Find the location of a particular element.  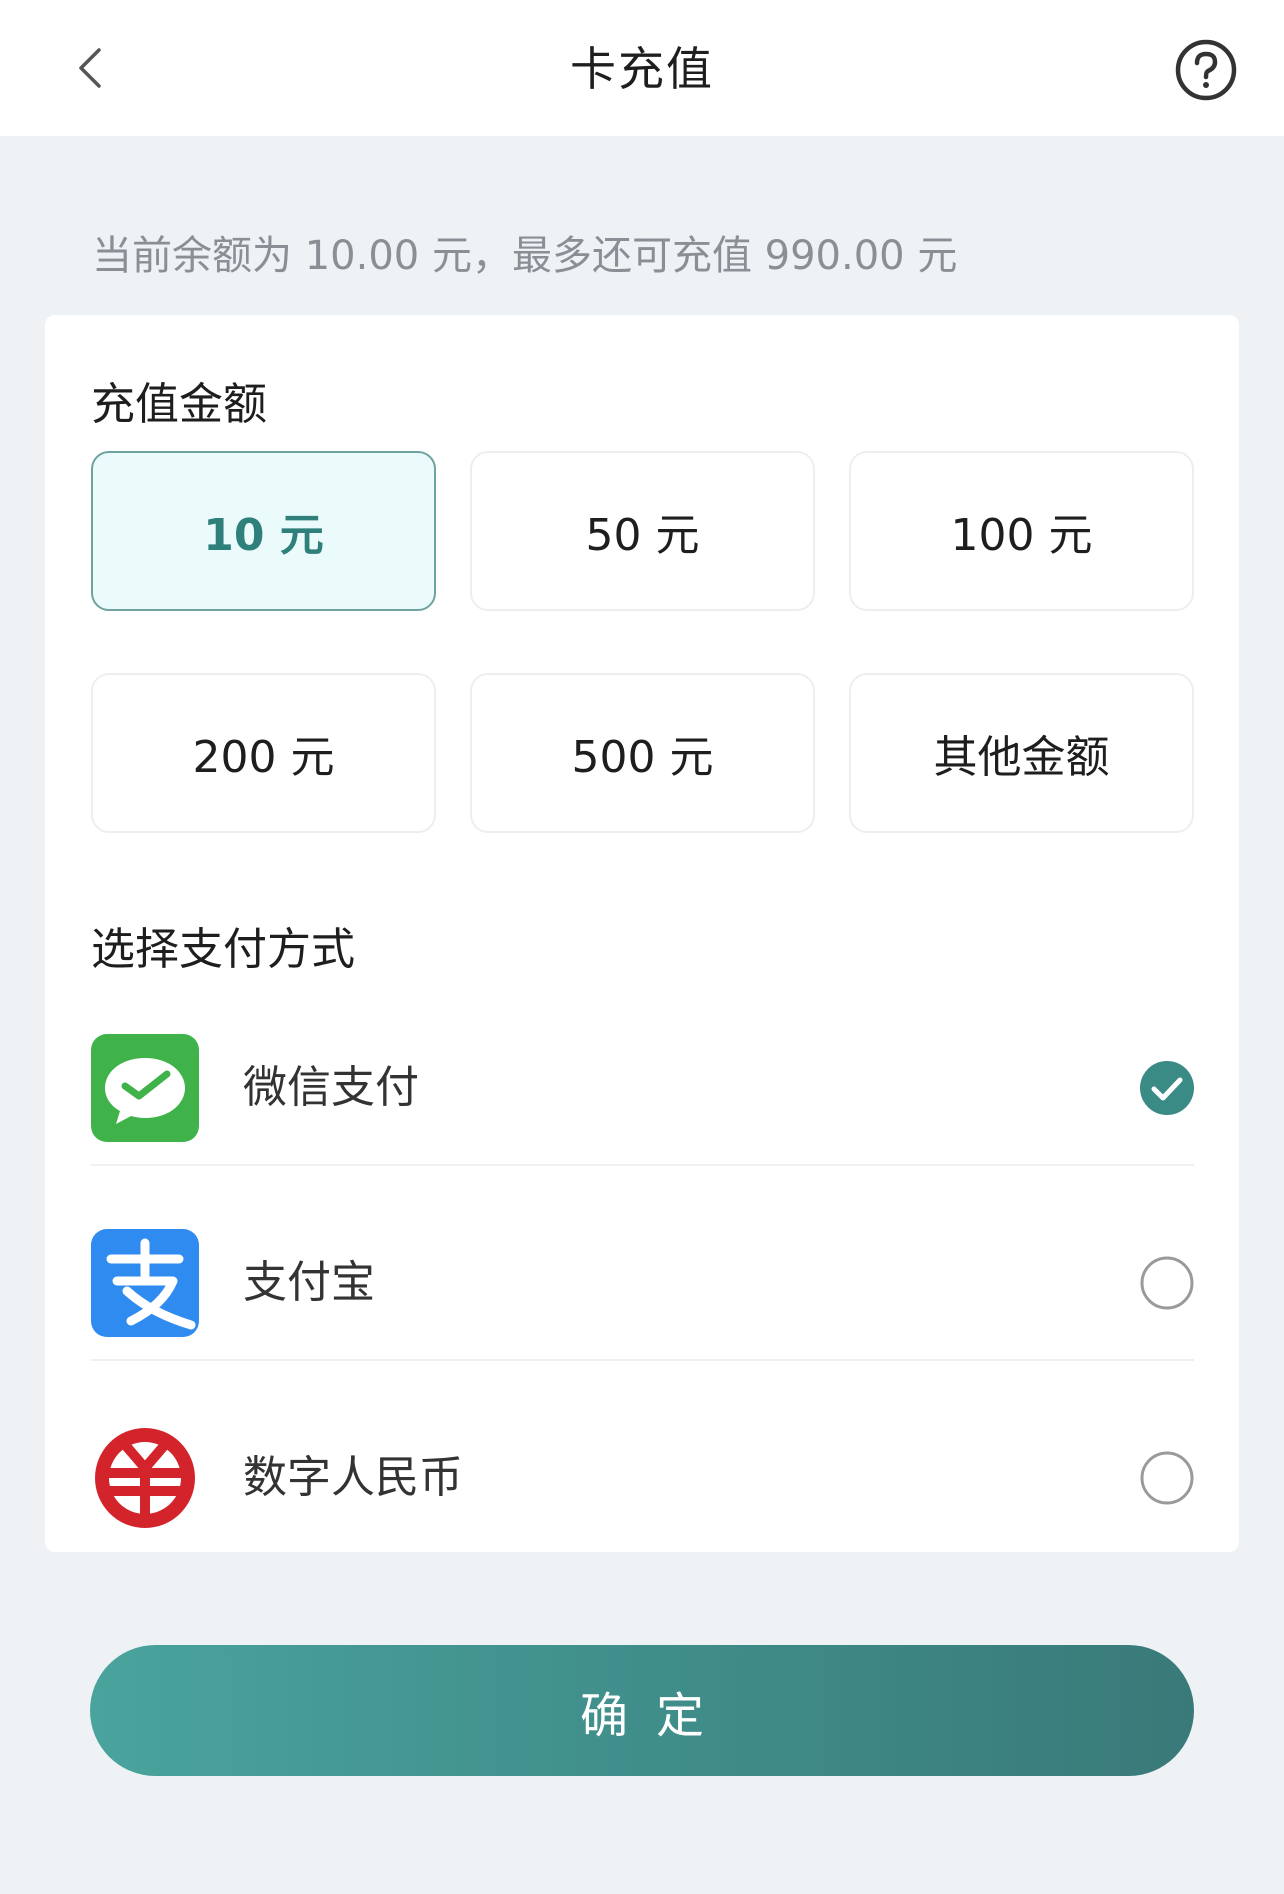

confirm-button-label: 确定 is located at coordinates (655, 1715).